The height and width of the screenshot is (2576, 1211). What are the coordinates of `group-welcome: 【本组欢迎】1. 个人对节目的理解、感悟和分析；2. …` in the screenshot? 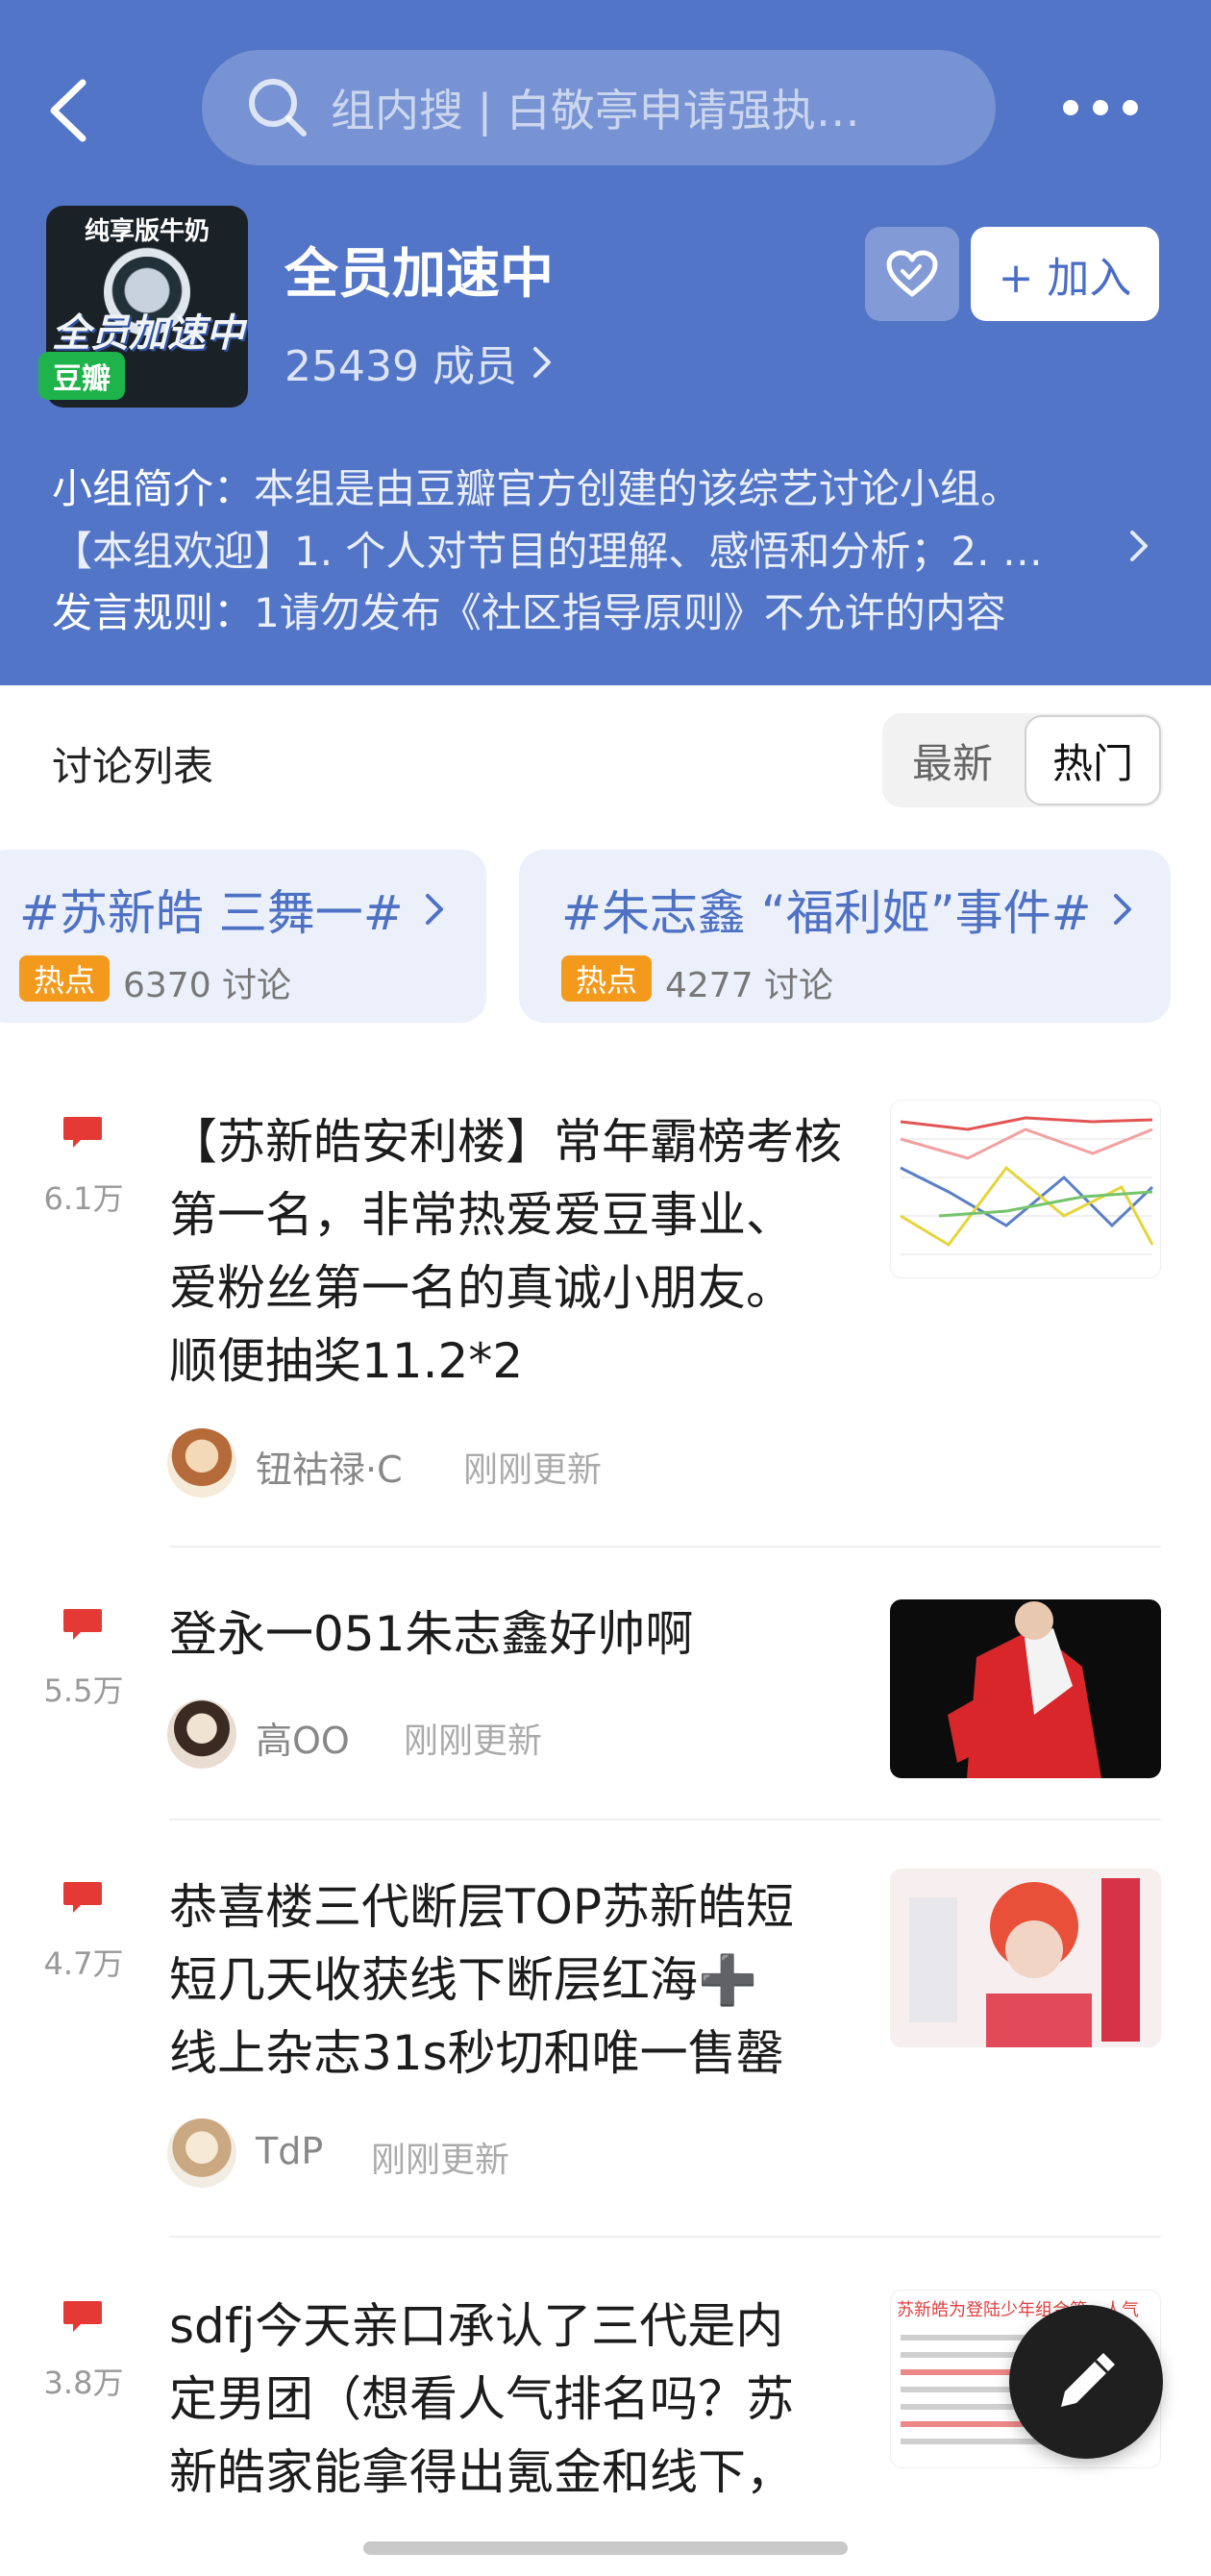 It's located at (568, 548).